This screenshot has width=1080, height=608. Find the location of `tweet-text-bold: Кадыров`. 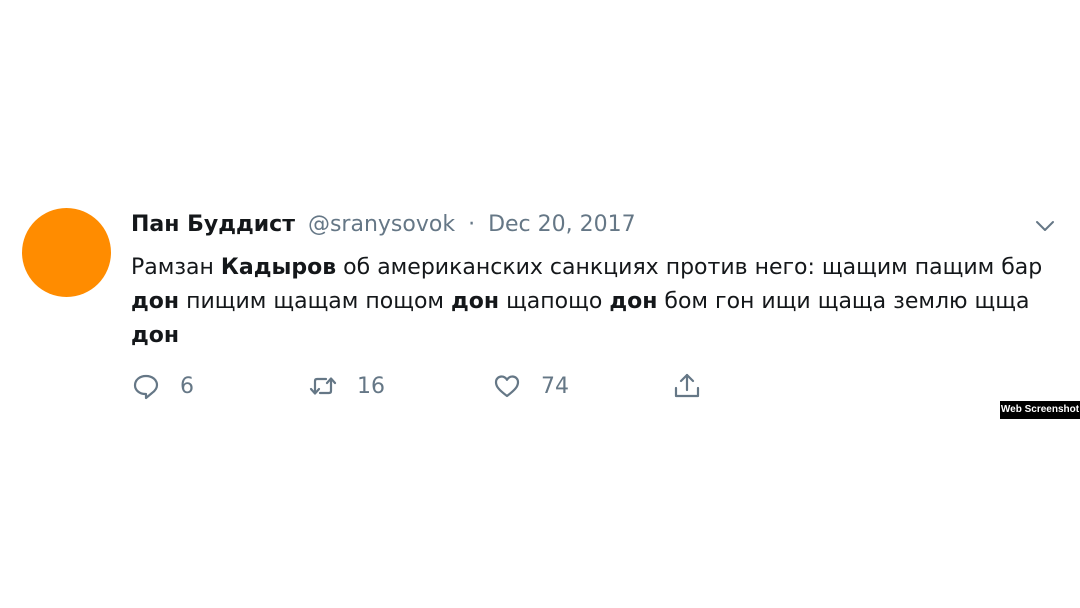

tweet-text-bold: Кадыров is located at coordinates (278, 267).